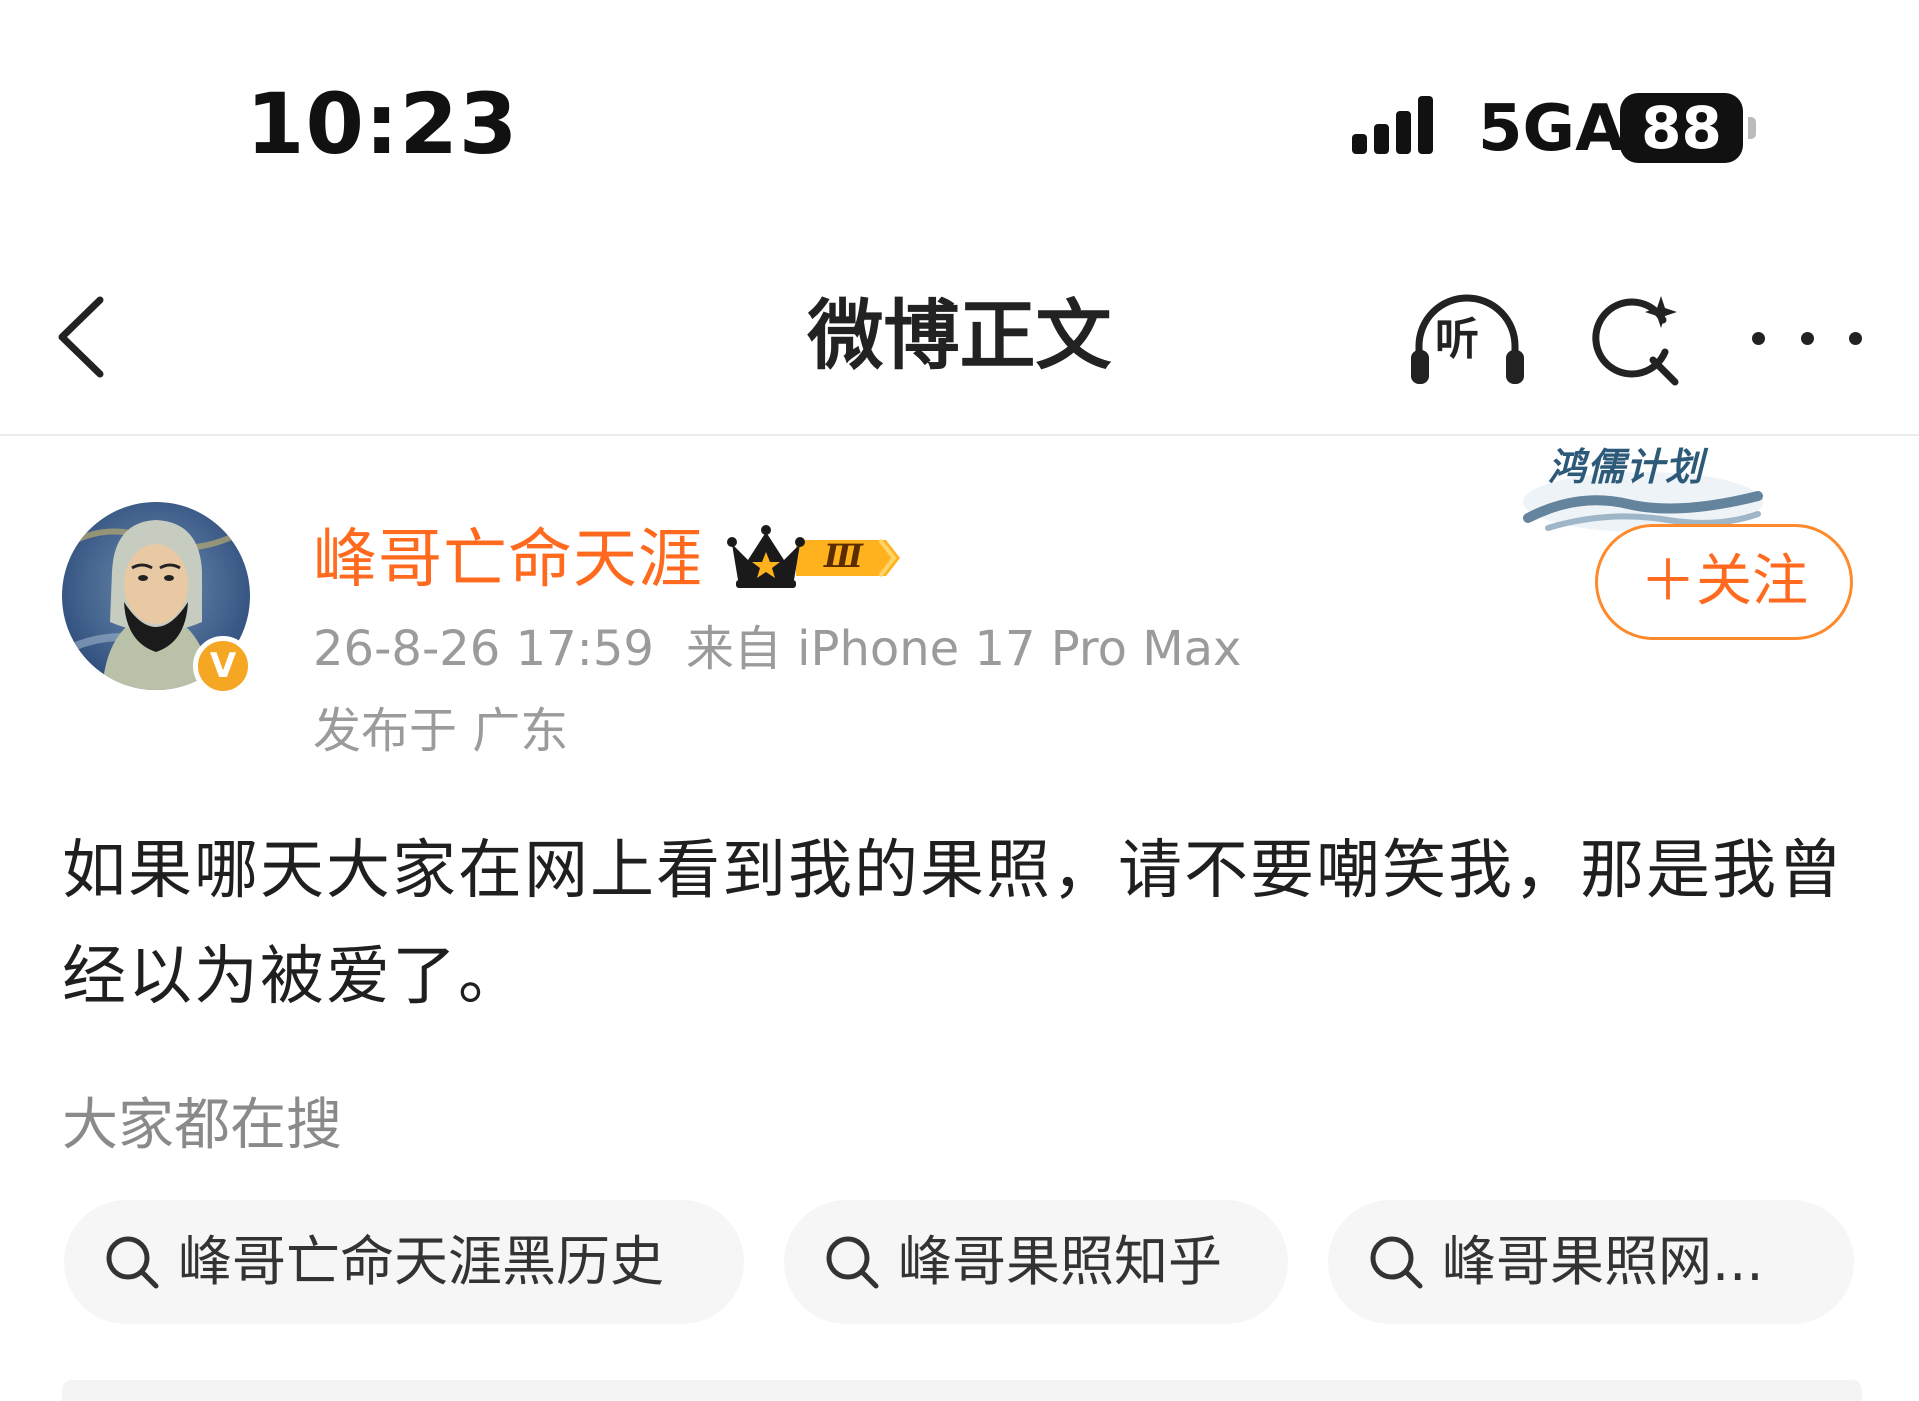 The width and height of the screenshot is (1919, 1401). I want to click on status-time: 10:23, so click(382, 124).